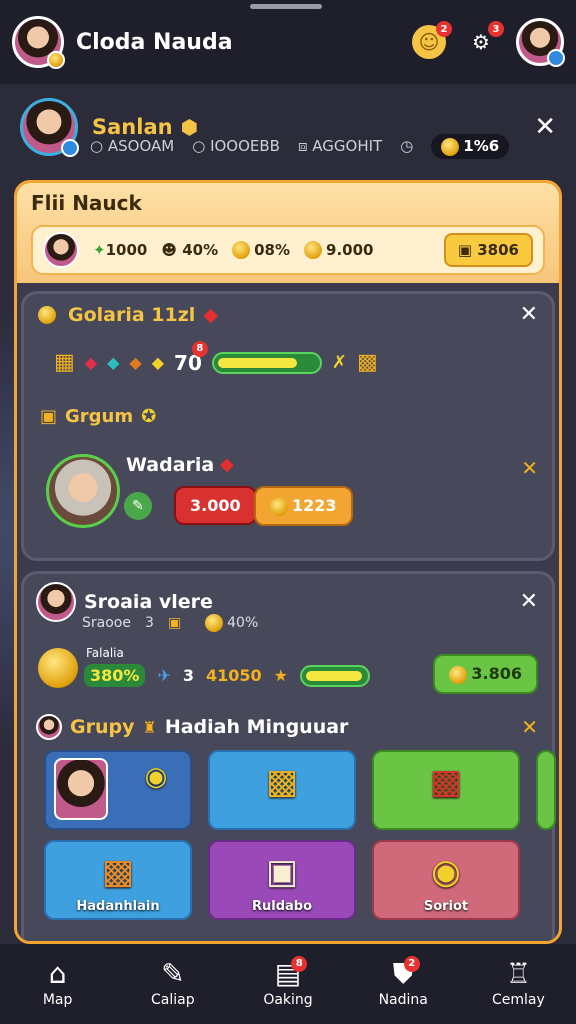 The height and width of the screenshot is (1024, 576). Describe the element at coordinates (518, 973) in the screenshot. I see `trophy-icon: ♖` at that location.